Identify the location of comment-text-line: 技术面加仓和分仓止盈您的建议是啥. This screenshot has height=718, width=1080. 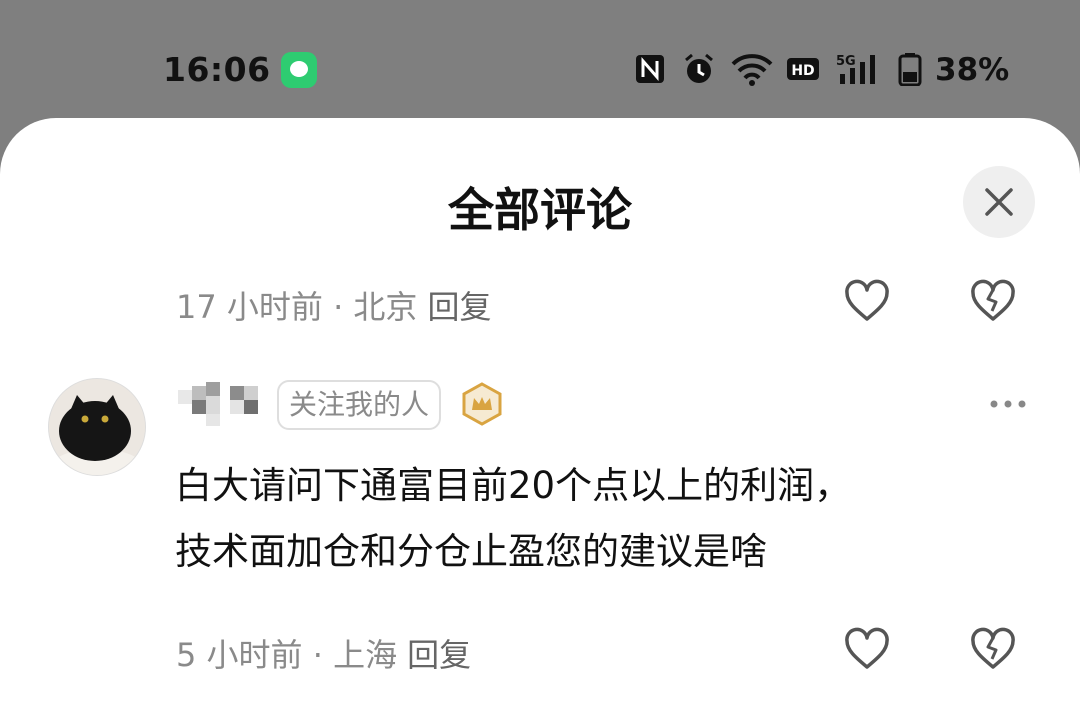
(471, 551).